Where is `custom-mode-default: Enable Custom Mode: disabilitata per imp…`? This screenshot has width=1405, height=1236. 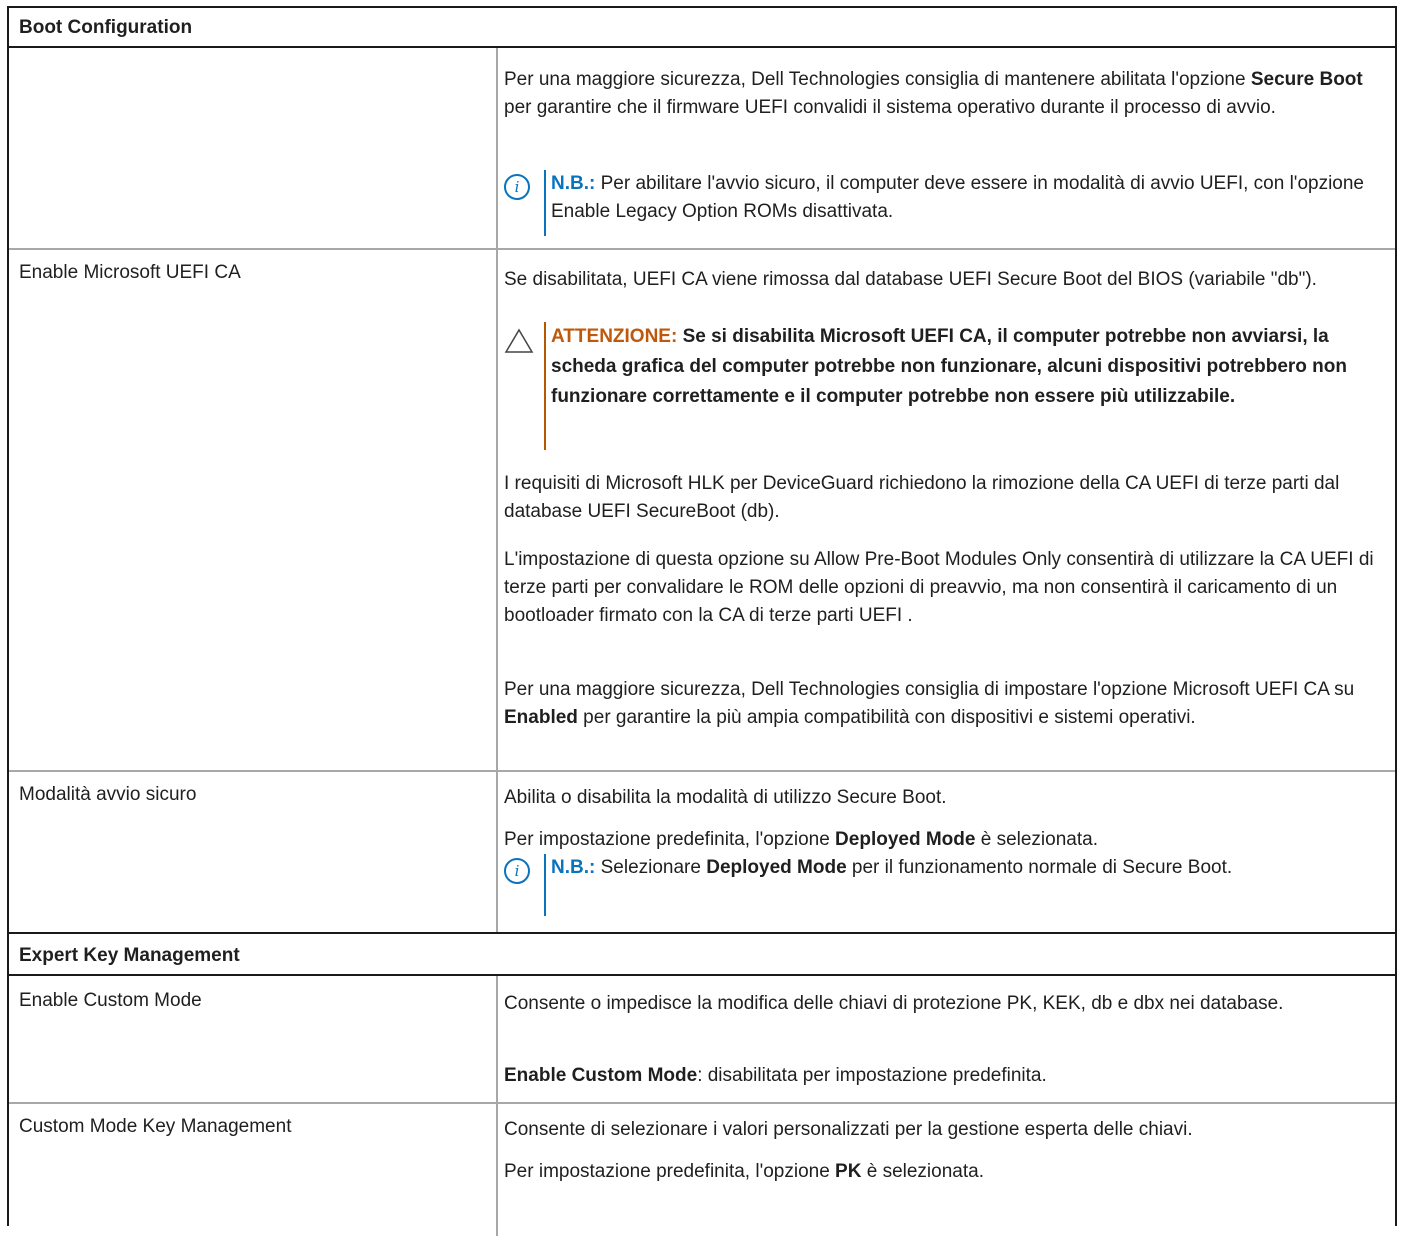
custom-mode-default: Enable Custom Mode: disabilitata per imp… is located at coordinates (775, 1075).